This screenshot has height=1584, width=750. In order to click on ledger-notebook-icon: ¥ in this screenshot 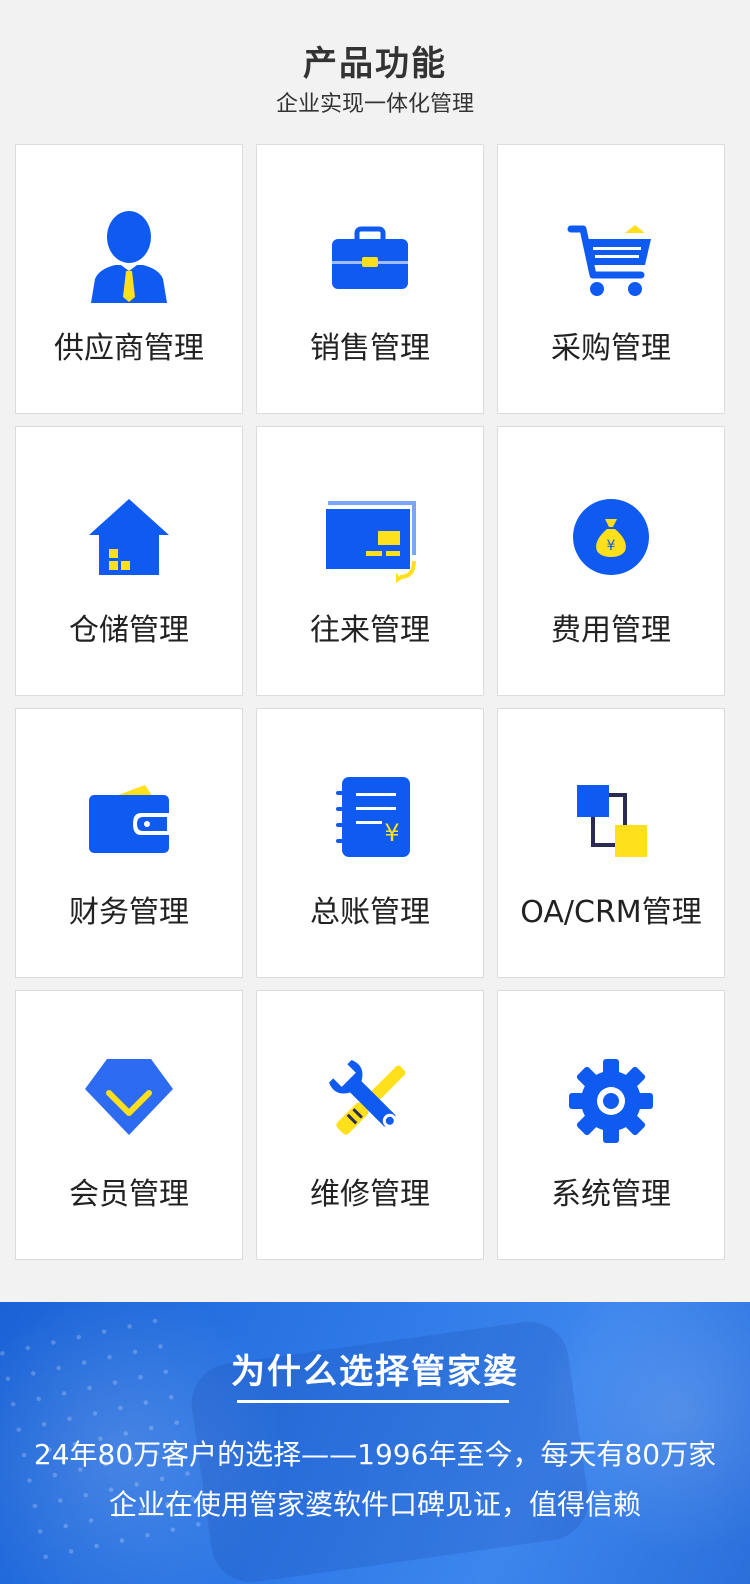, I will do `click(370, 819)`.